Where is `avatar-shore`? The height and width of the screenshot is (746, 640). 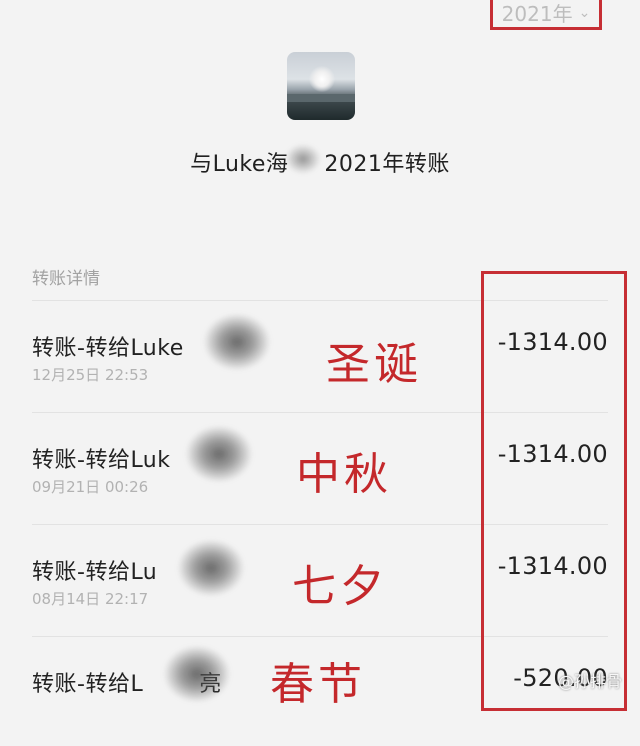
avatar-shore is located at coordinates (321, 98).